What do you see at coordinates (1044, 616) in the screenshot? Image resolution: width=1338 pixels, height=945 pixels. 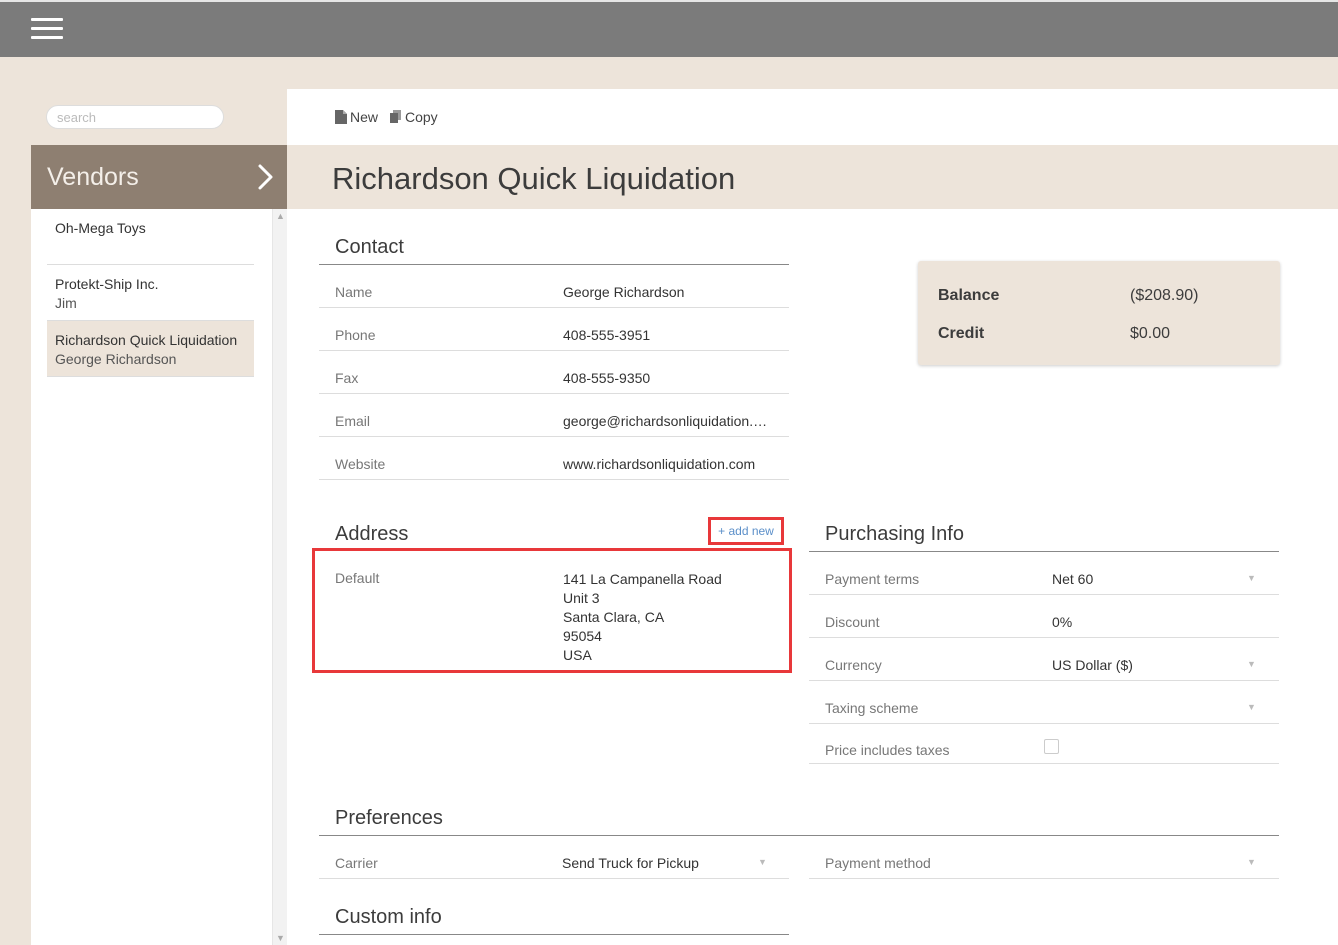 I see `discount-row: Discount 0%` at bounding box center [1044, 616].